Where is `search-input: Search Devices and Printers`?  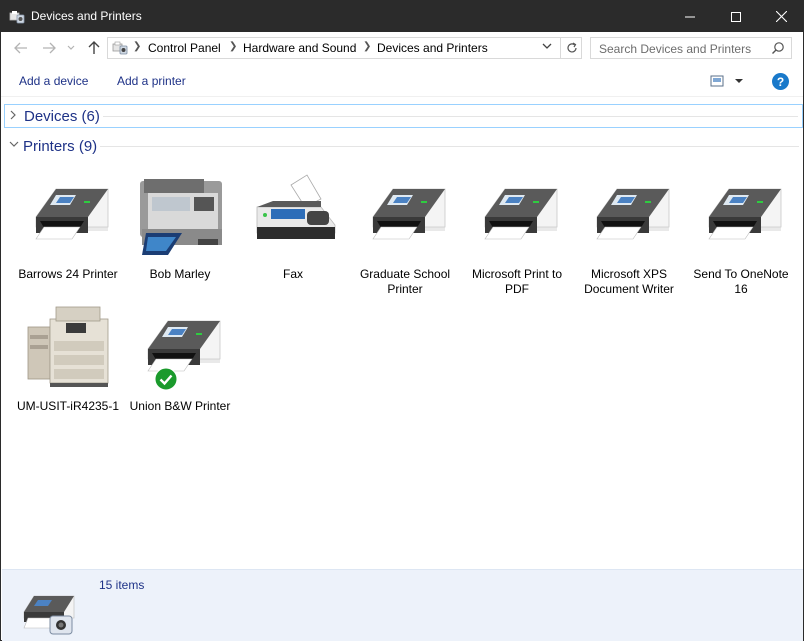 search-input: Search Devices and Printers is located at coordinates (675, 49).